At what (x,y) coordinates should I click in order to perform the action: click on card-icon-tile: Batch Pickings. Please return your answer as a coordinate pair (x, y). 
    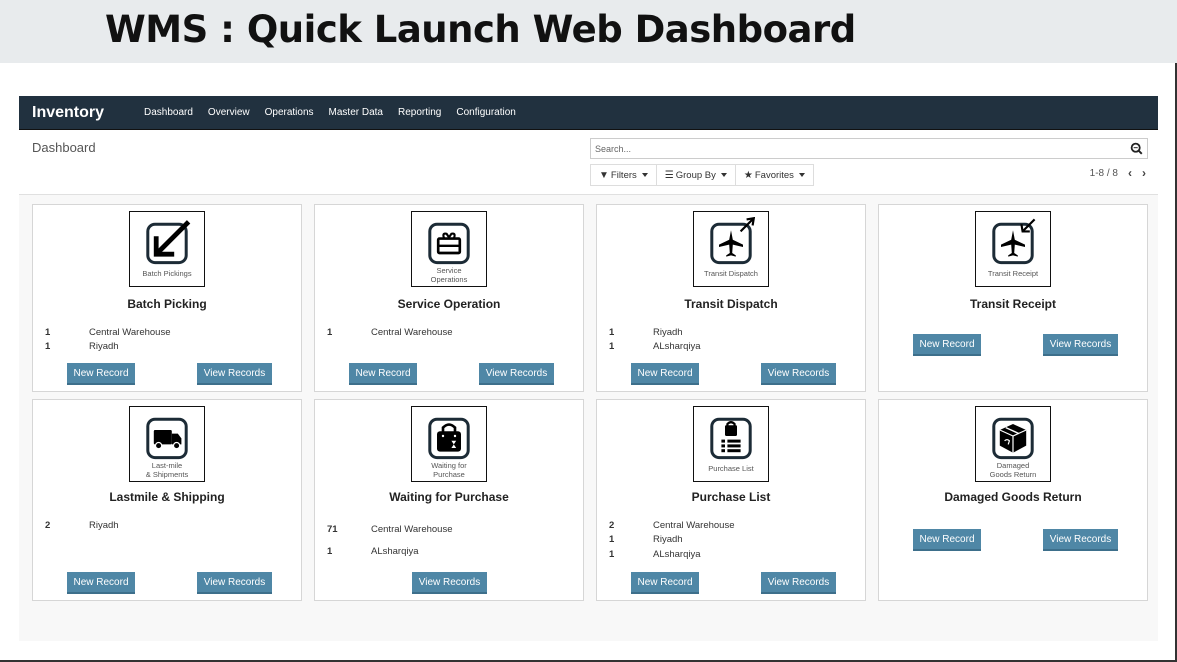
    Looking at the image, I should click on (167, 249).